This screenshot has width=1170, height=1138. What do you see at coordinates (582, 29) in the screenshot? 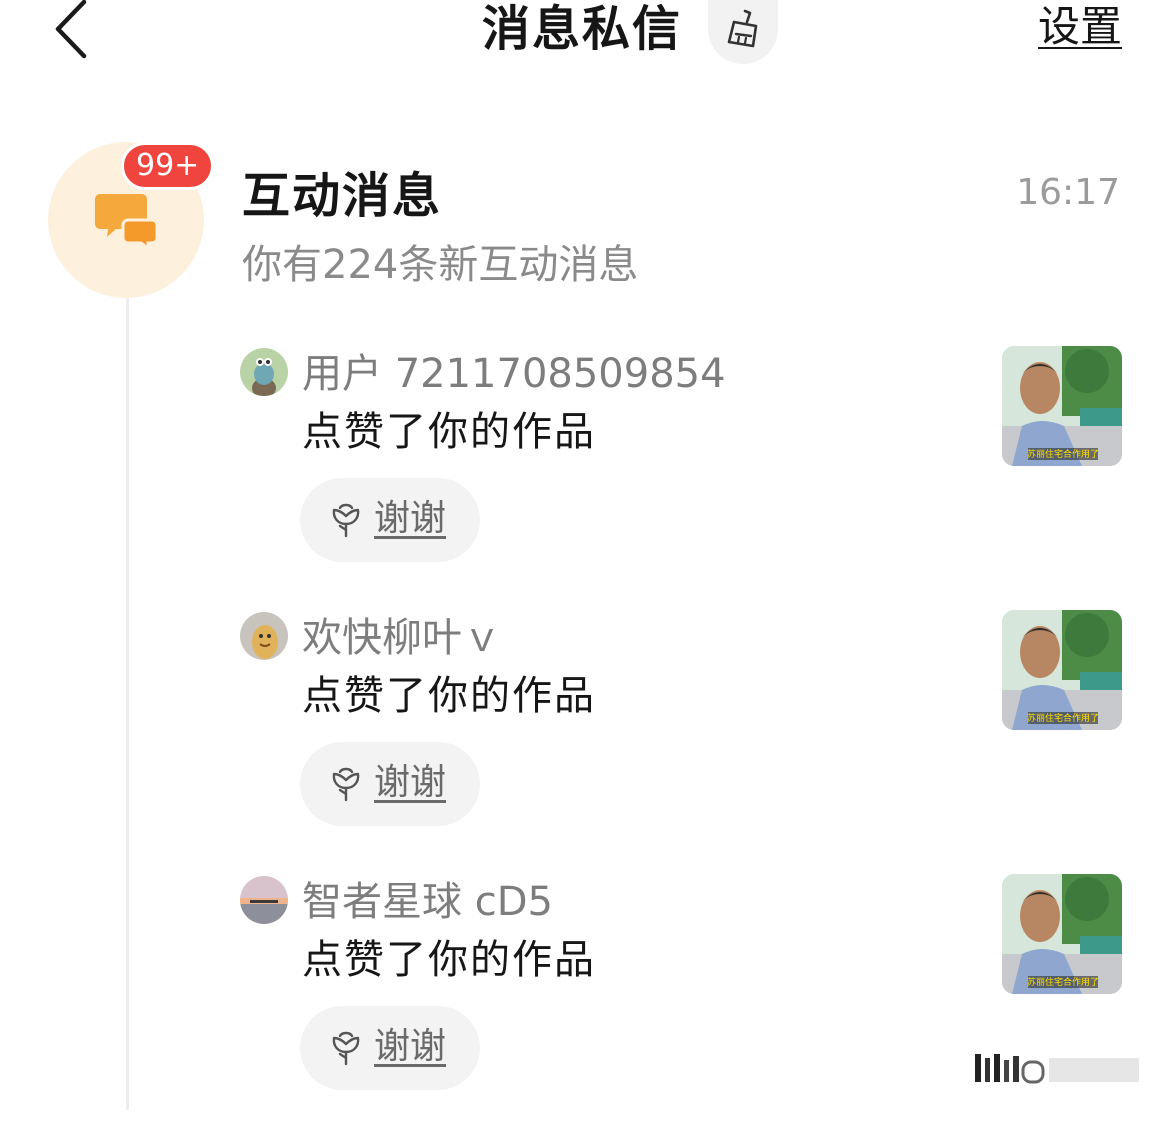
I see `page-title: 消息私信` at bounding box center [582, 29].